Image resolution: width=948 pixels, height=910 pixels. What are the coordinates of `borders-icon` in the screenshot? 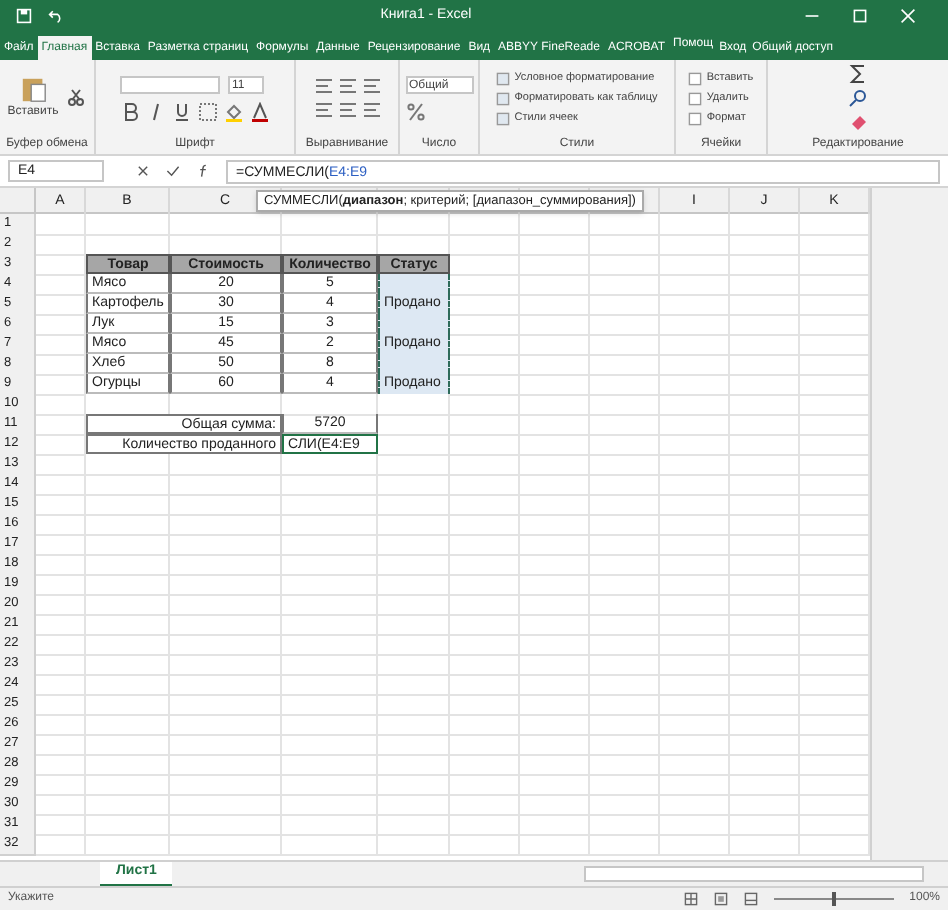 It's located at (208, 111).